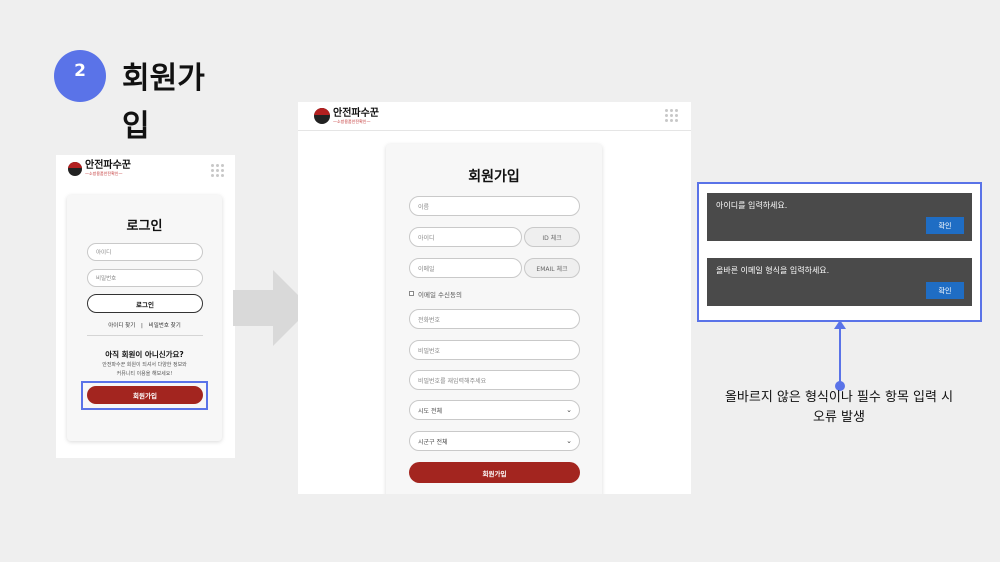 Image resolution: width=1000 pixels, height=562 pixels. What do you see at coordinates (163, 102) in the screenshot?
I see `step-title: 회원가입` at bounding box center [163, 102].